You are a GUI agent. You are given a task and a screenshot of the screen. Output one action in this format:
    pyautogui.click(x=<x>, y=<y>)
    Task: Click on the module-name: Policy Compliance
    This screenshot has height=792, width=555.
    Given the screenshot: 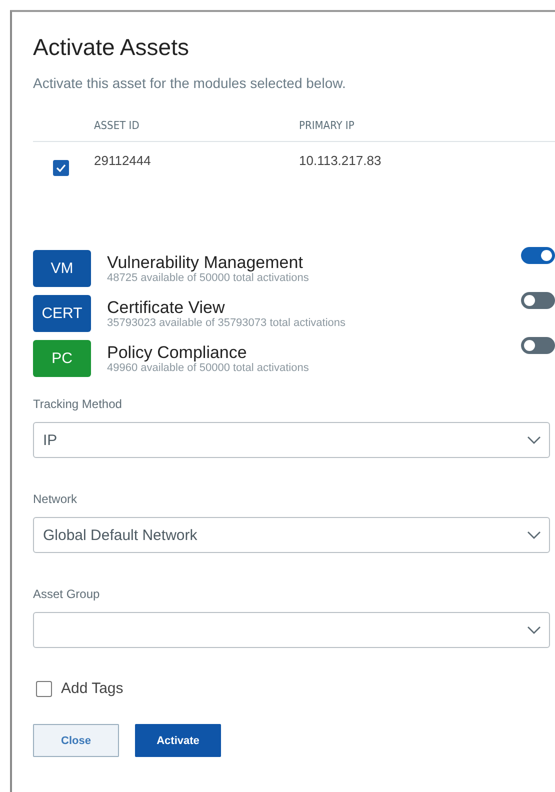 What is the action you would take?
    pyautogui.click(x=177, y=352)
    